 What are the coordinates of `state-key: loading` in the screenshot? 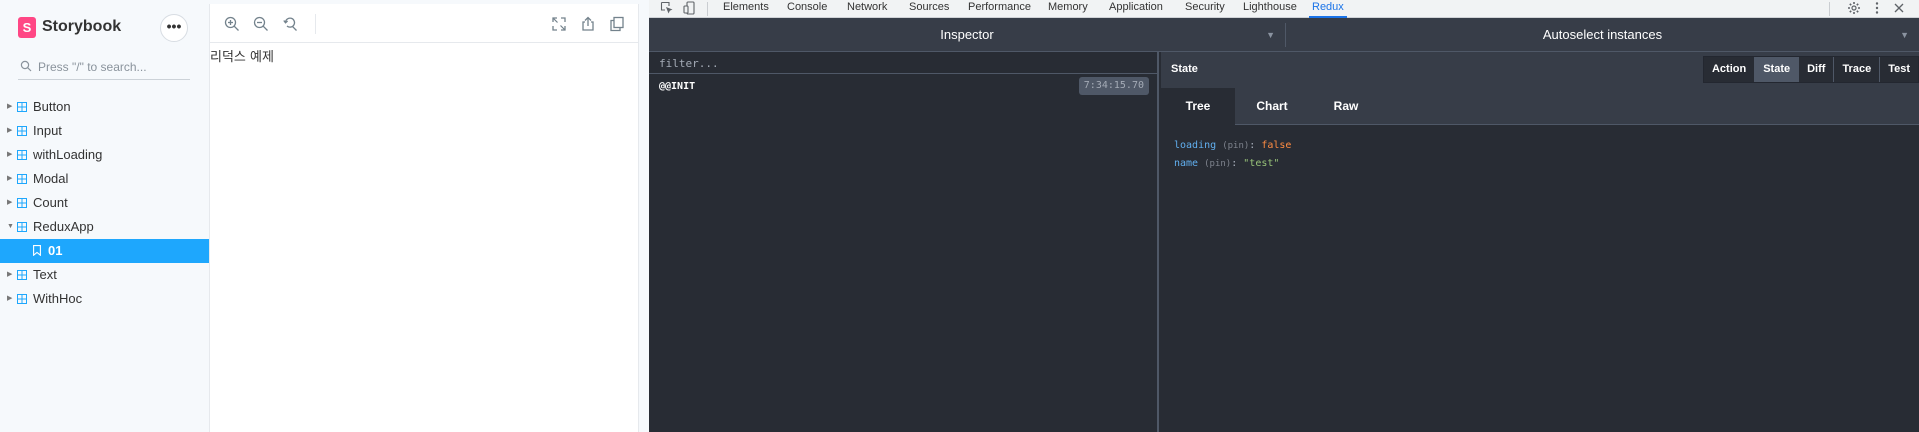 It's located at (1195, 145).